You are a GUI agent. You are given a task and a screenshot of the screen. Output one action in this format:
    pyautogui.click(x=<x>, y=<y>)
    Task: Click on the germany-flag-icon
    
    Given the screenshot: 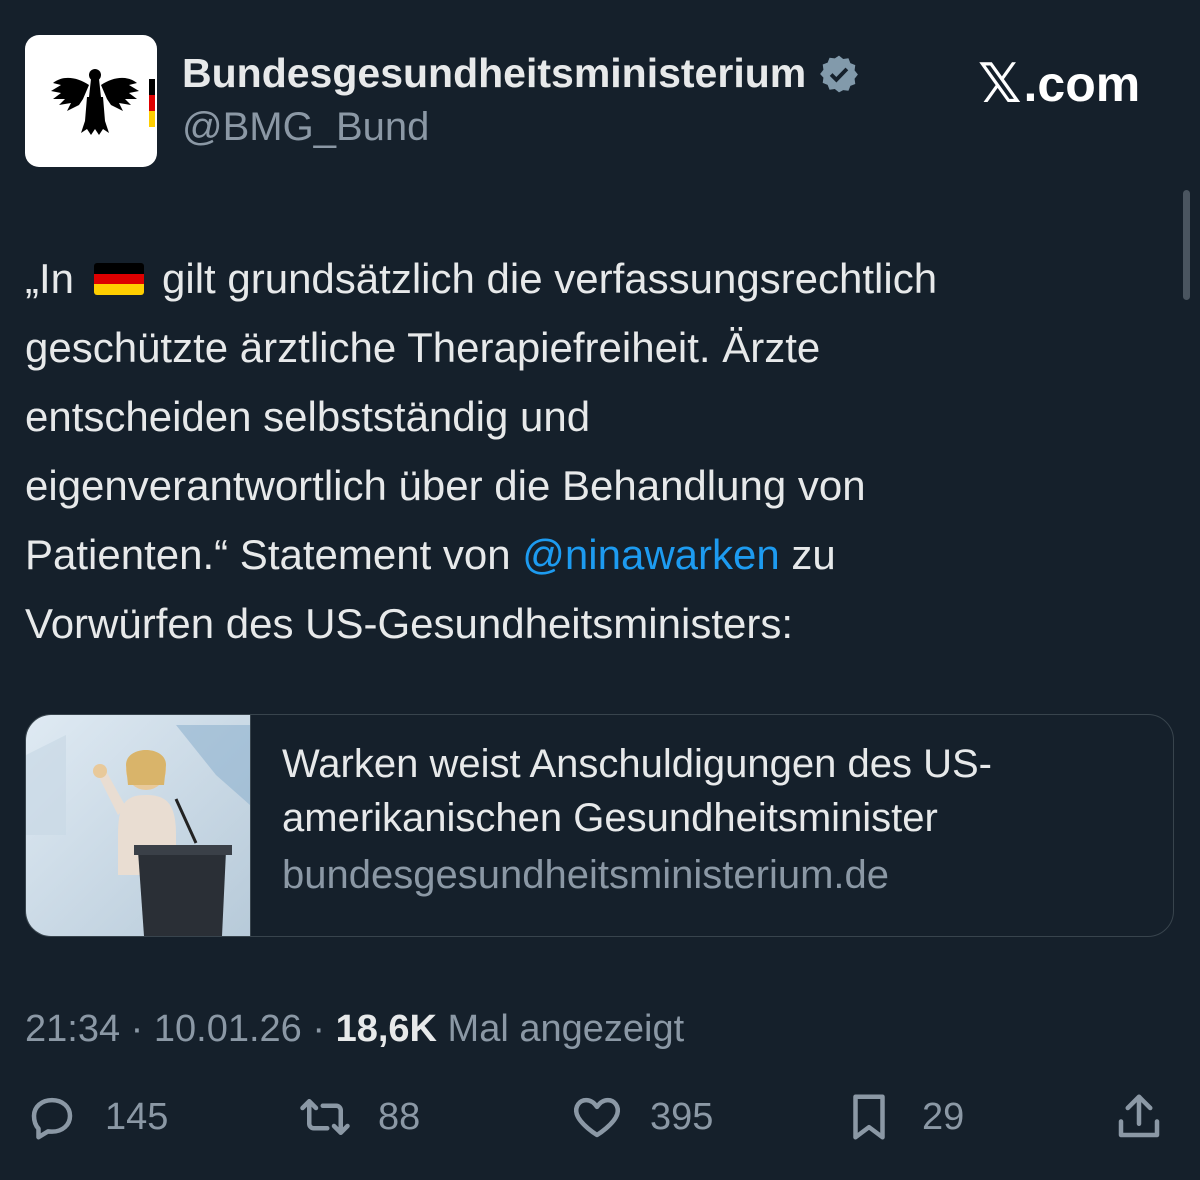 What is the action you would take?
    pyautogui.click(x=119, y=279)
    